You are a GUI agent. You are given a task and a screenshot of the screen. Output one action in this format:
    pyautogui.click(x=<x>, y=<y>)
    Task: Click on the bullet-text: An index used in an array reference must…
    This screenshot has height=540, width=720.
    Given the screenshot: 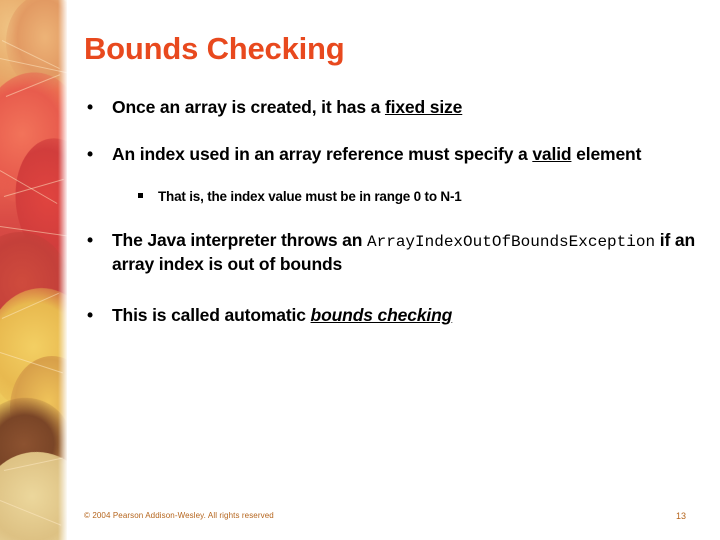 What is the action you would take?
    pyautogui.click(x=376, y=154)
    